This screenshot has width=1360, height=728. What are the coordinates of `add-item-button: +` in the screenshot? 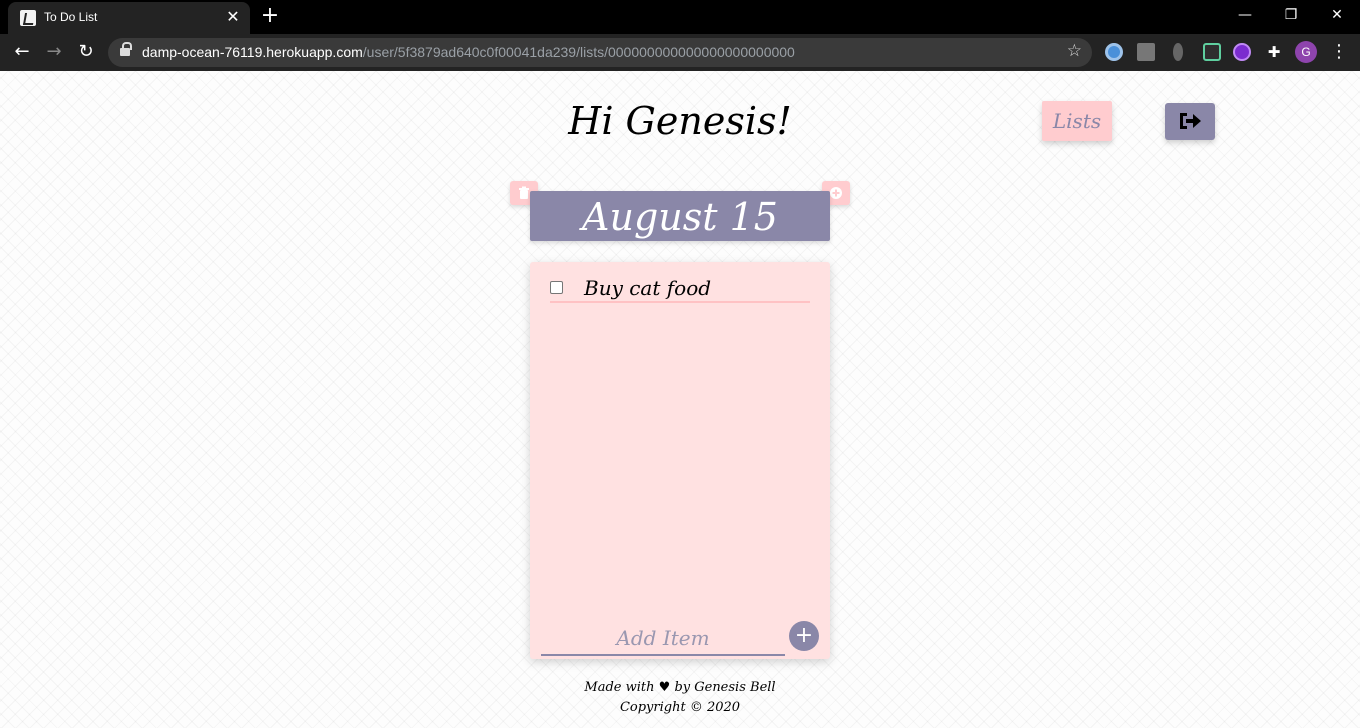 It's located at (804, 636).